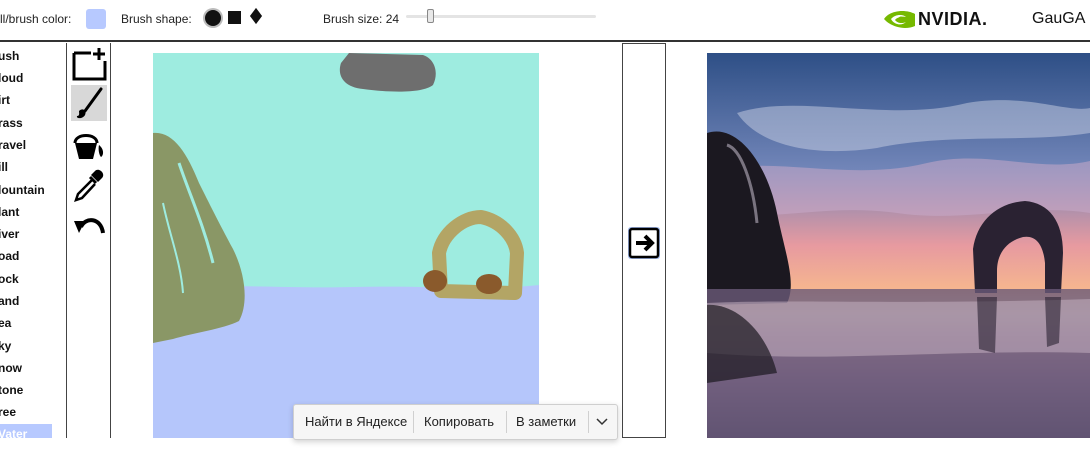 The width and height of the screenshot is (1090, 452). Describe the element at coordinates (26, 123) in the screenshot. I see `label-item-grass: rass` at that location.